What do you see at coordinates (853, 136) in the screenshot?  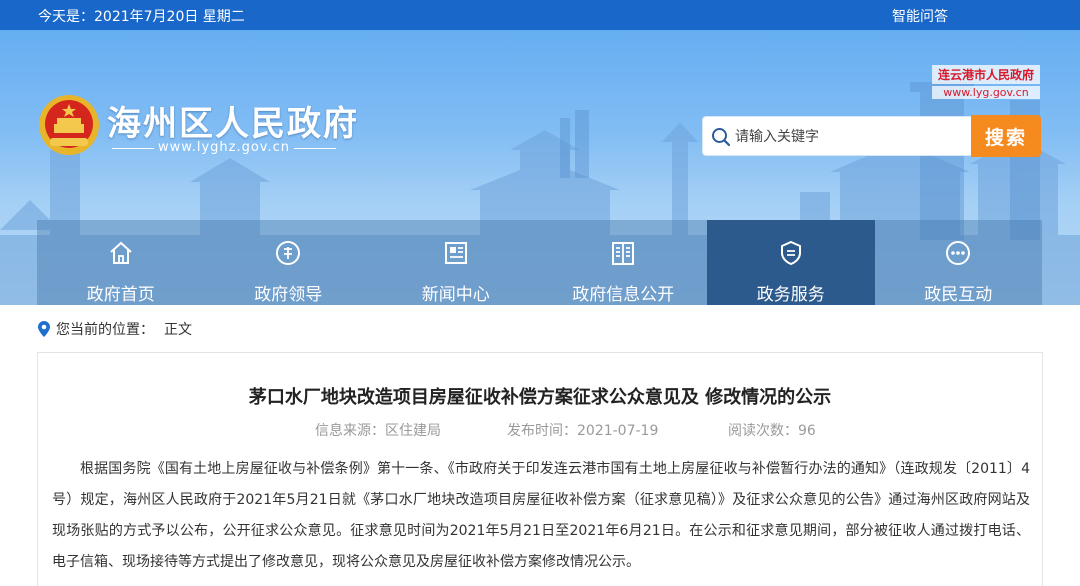 I see `search-input` at bounding box center [853, 136].